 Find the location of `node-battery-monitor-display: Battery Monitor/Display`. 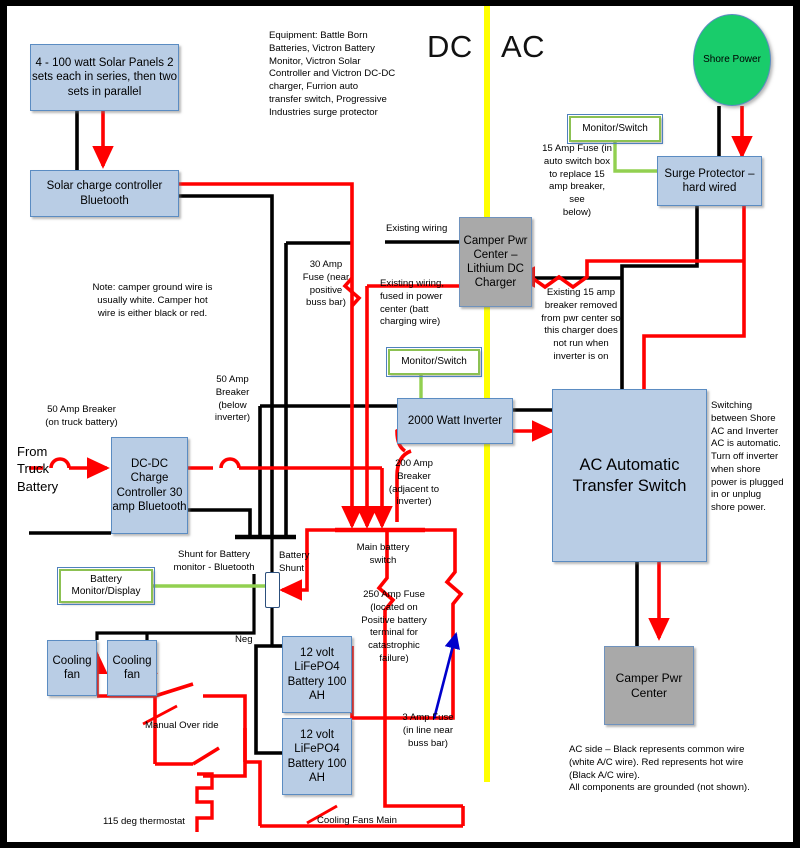

node-battery-monitor-display: Battery Monitor/Display is located at coordinates (106, 586).